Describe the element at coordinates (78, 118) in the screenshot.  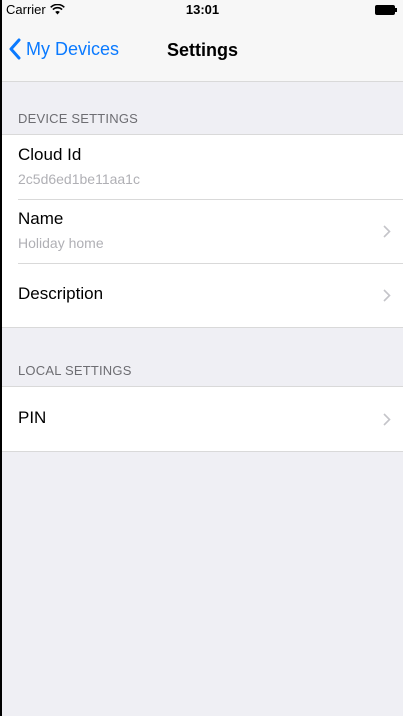
I see `section-header-device-settings: DEVICE SETTINGS` at that location.